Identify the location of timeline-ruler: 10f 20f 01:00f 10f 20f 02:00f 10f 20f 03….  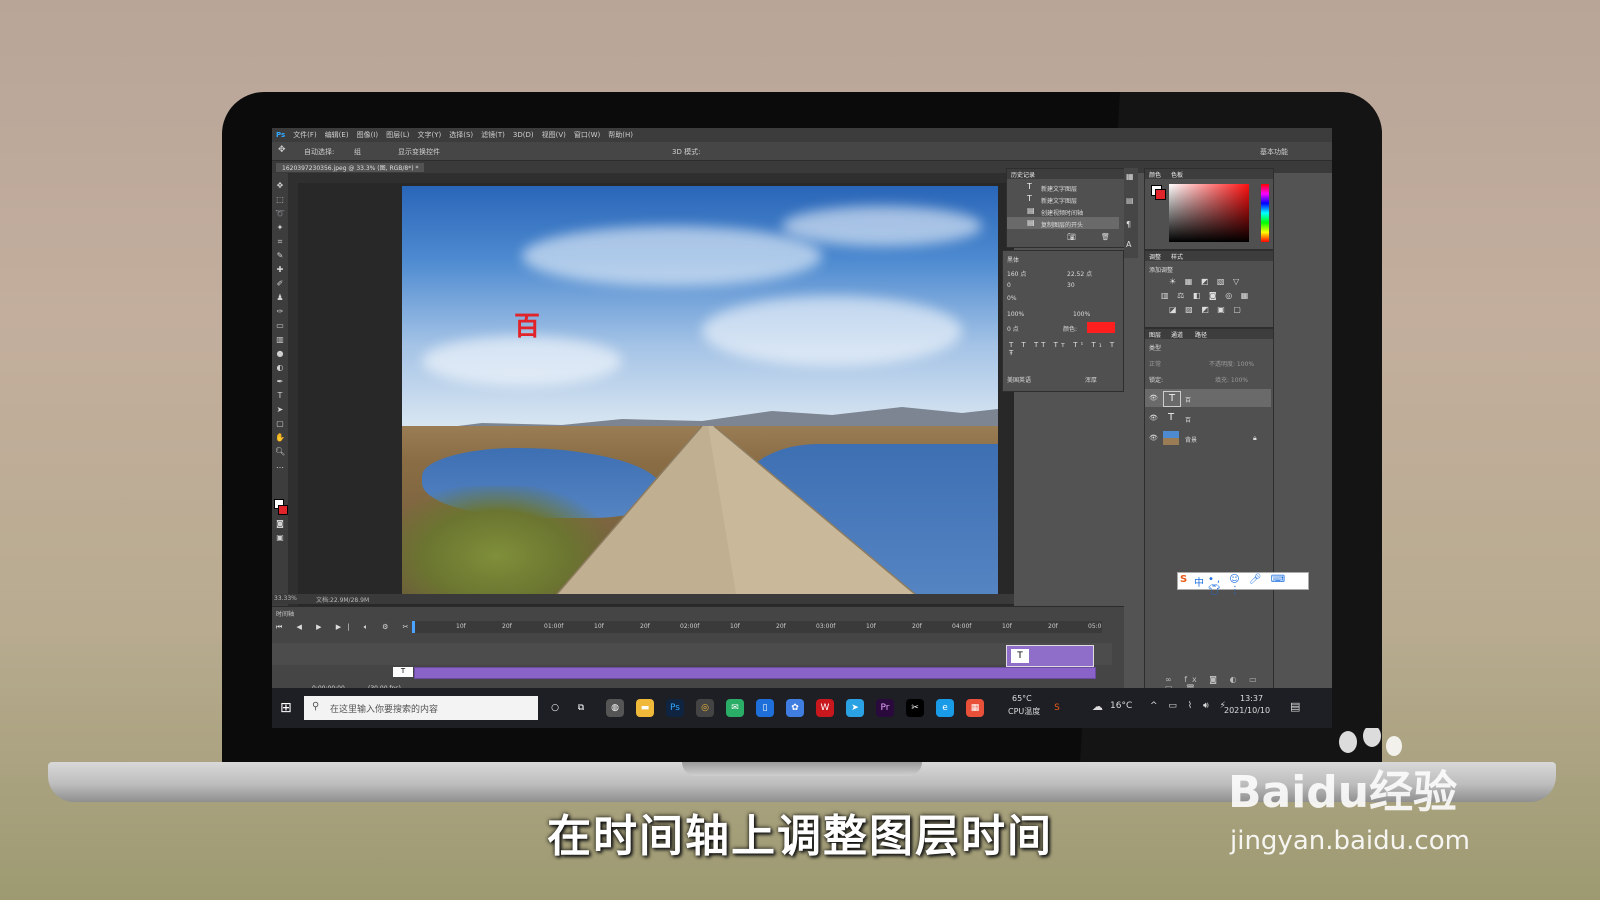
(757, 627).